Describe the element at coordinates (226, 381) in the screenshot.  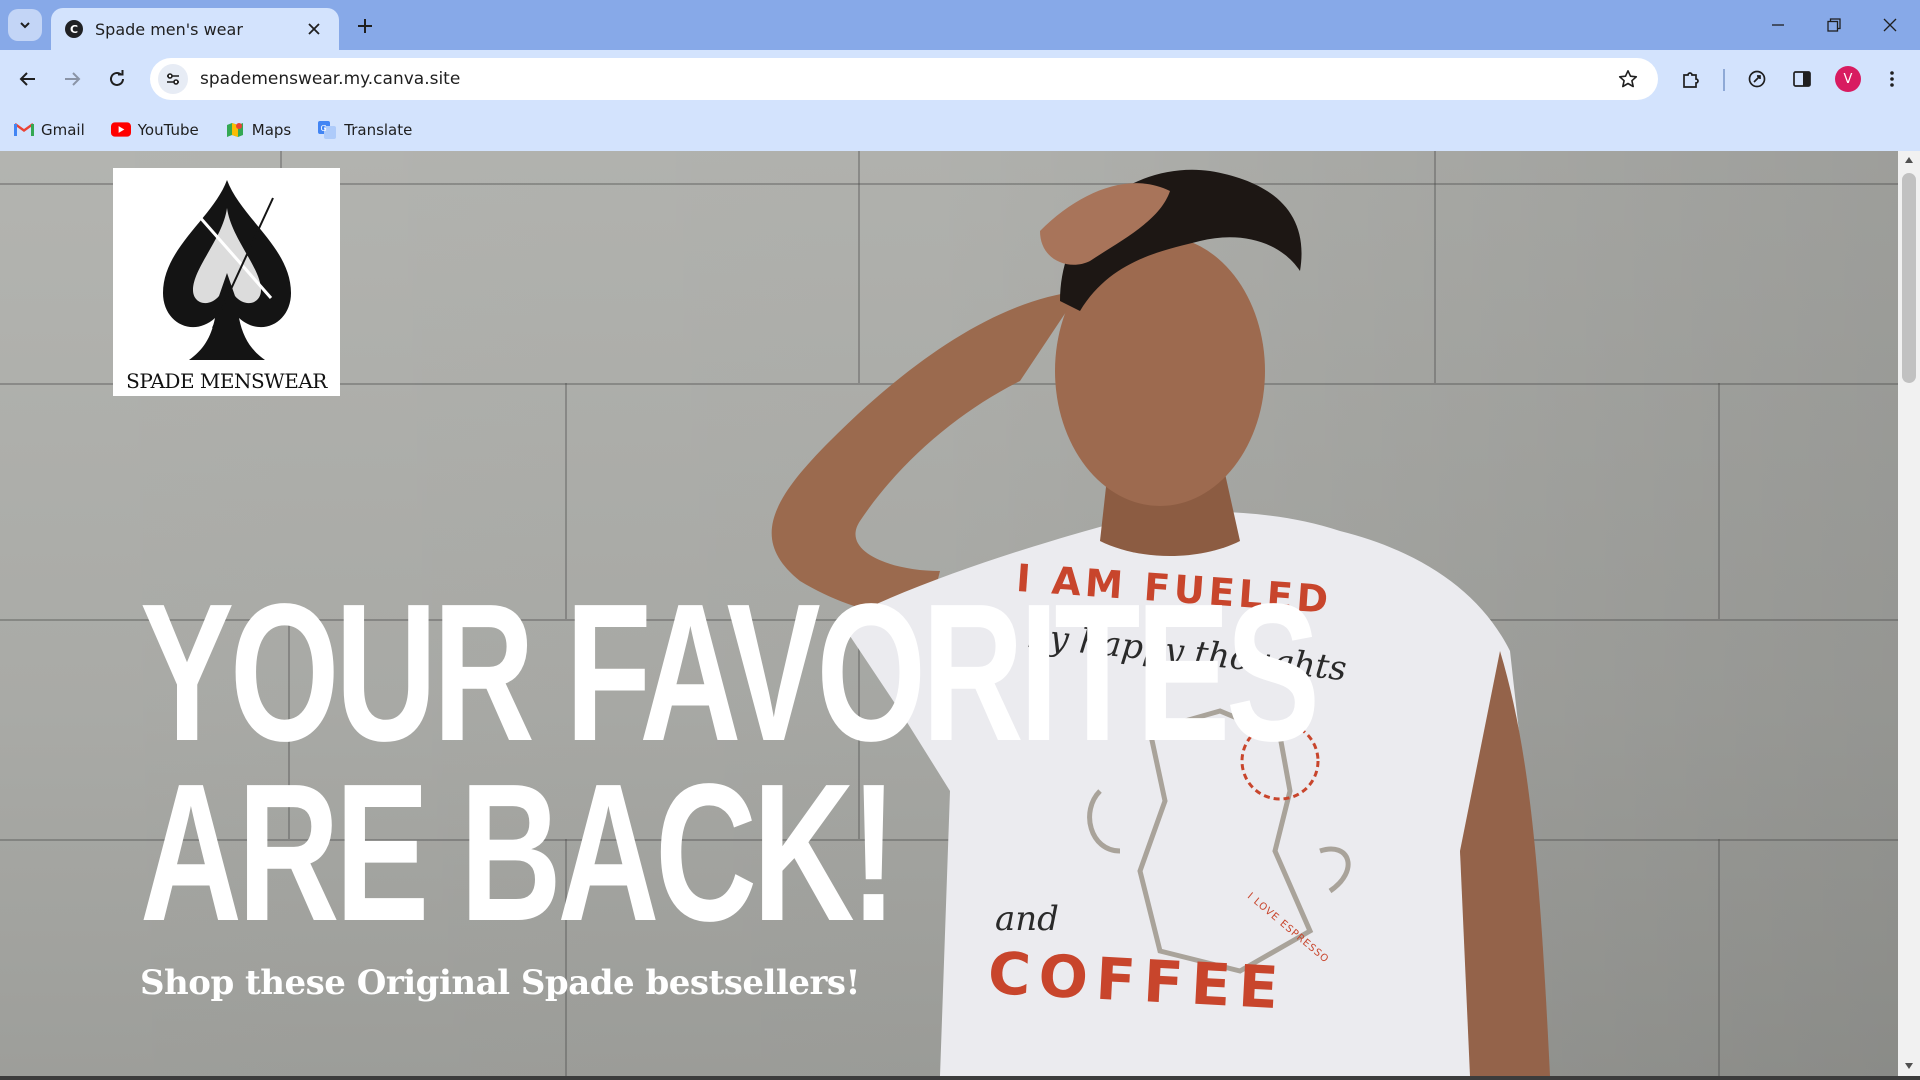
I see `logo-text: SPADE MENSWEAR` at that location.